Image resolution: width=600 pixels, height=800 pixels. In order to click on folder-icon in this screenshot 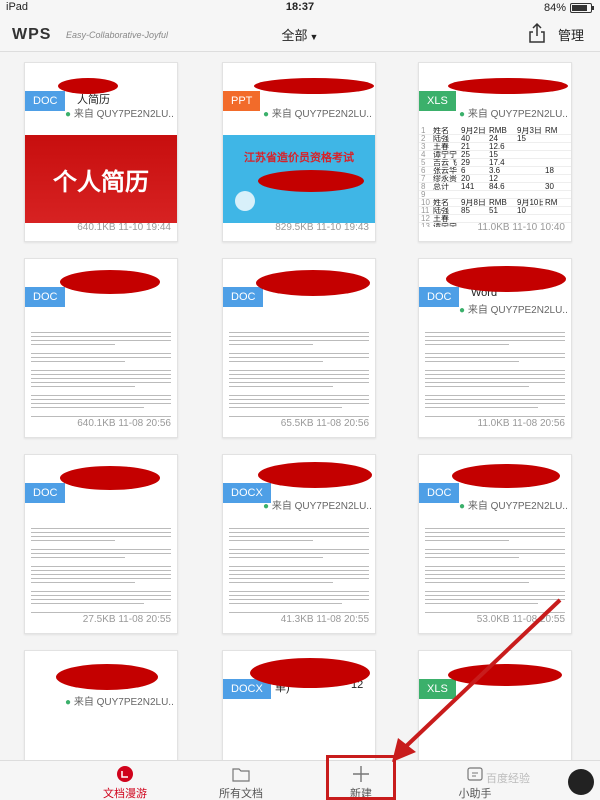, I will do `click(241, 775)`.